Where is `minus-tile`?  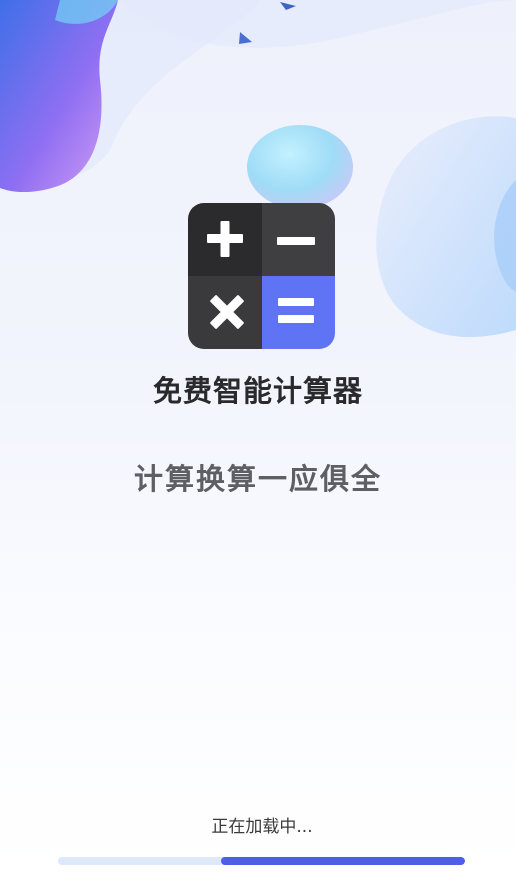
minus-tile is located at coordinates (298, 239).